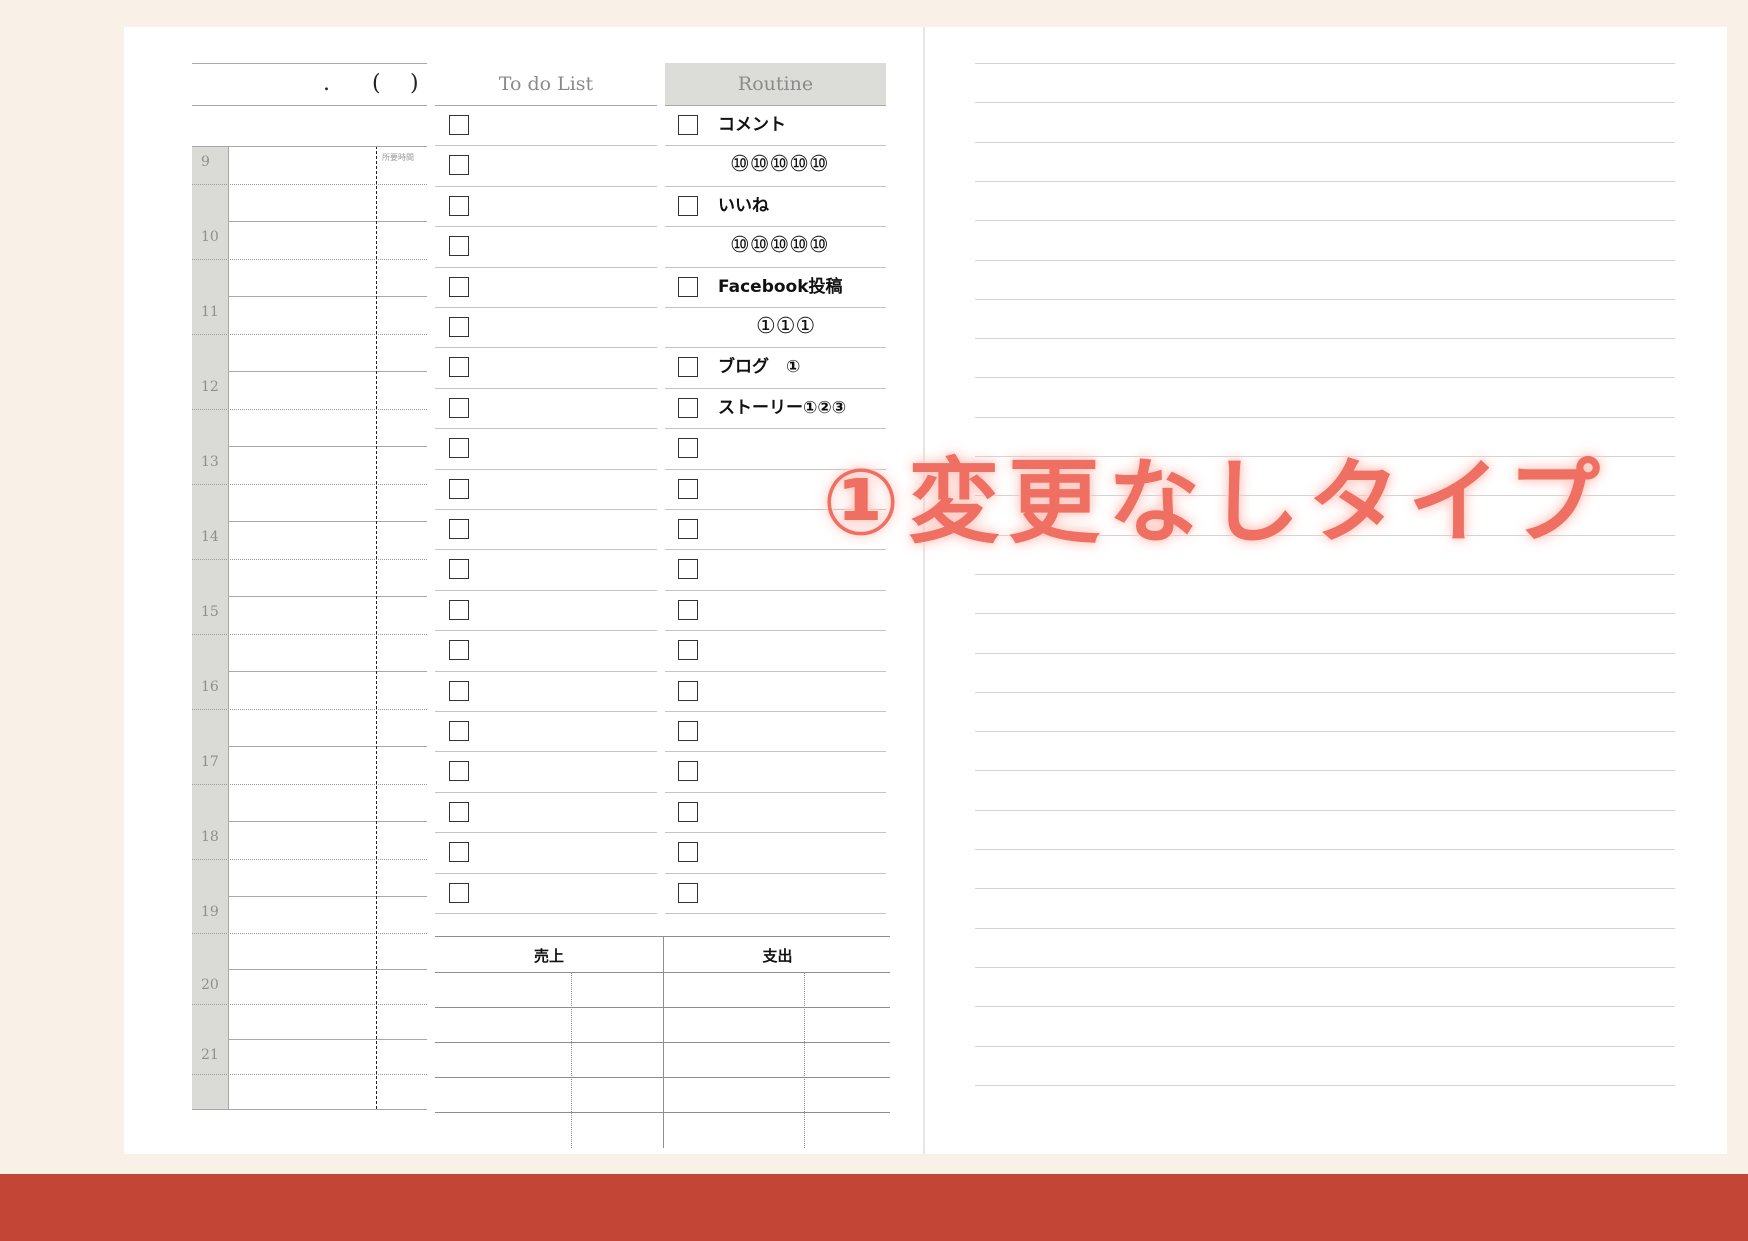 The height and width of the screenshot is (1241, 1748). Describe the element at coordinates (210, 537) in the screenshot. I see `hour-label: 14` at that location.